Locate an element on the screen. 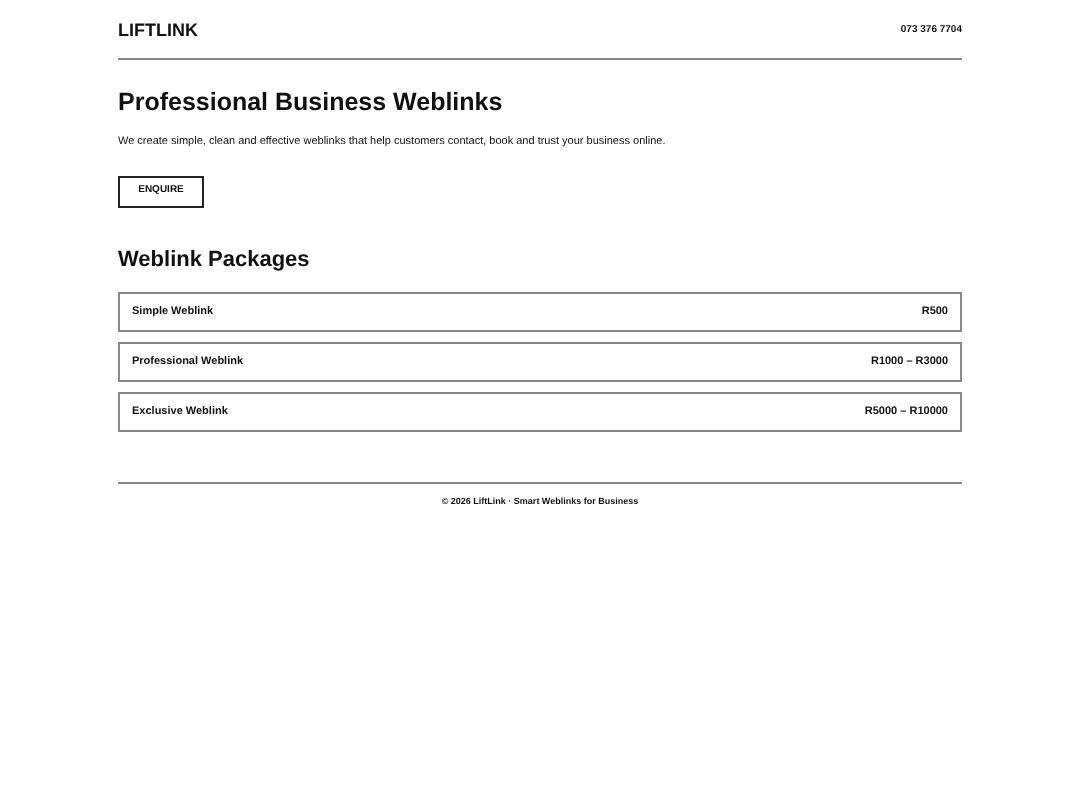 The image size is (1080, 810). section-heading: Weblink Packages is located at coordinates (215, 261).